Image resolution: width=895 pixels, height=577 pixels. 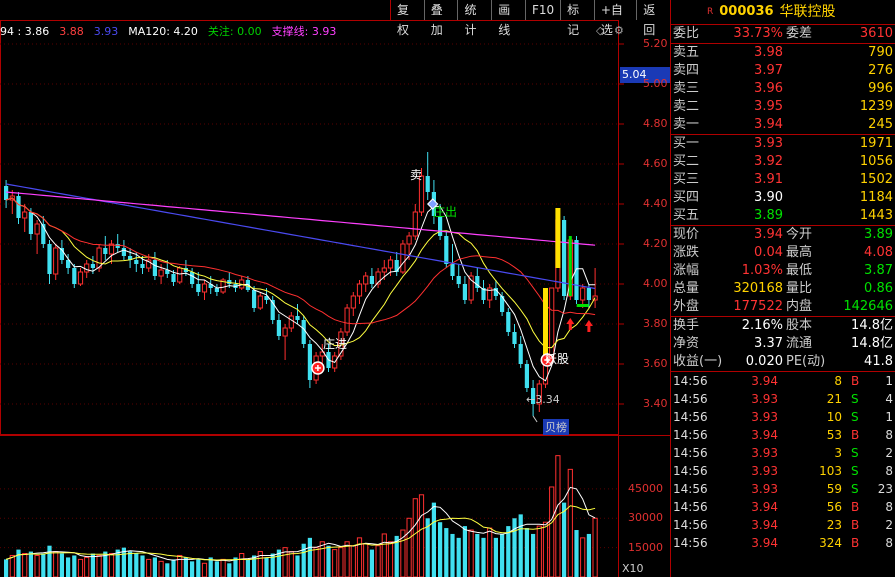 What do you see at coordinates (686, 106) in the screenshot?
I see `quote-label: 卖二` at bounding box center [686, 106].